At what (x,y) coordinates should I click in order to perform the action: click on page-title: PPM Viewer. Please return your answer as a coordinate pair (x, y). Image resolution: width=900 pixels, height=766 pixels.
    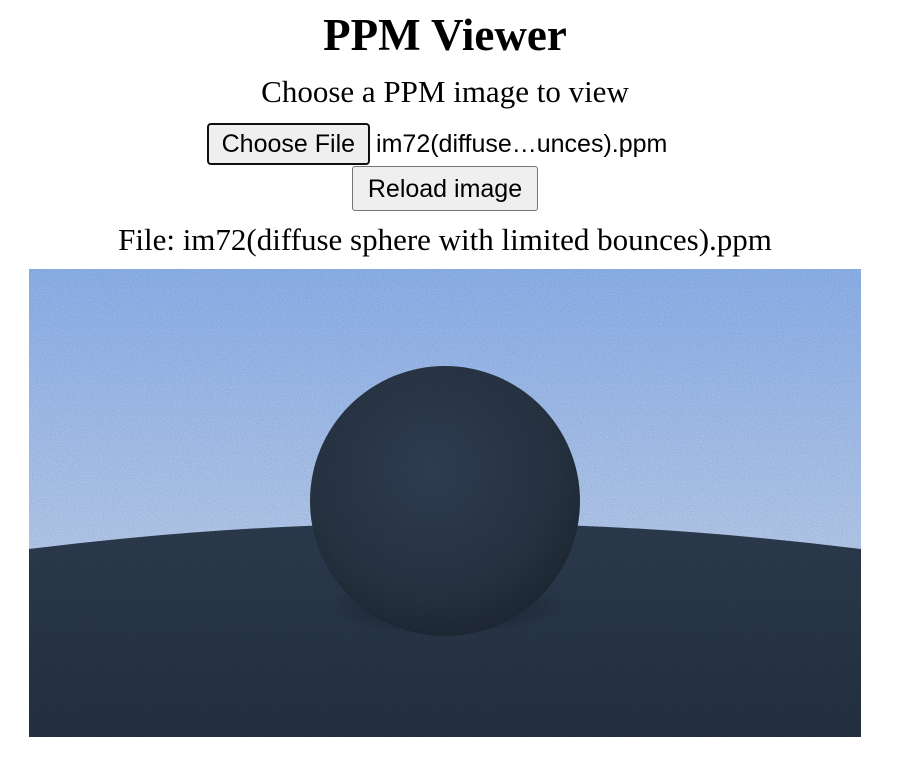
    Looking at the image, I should click on (445, 35).